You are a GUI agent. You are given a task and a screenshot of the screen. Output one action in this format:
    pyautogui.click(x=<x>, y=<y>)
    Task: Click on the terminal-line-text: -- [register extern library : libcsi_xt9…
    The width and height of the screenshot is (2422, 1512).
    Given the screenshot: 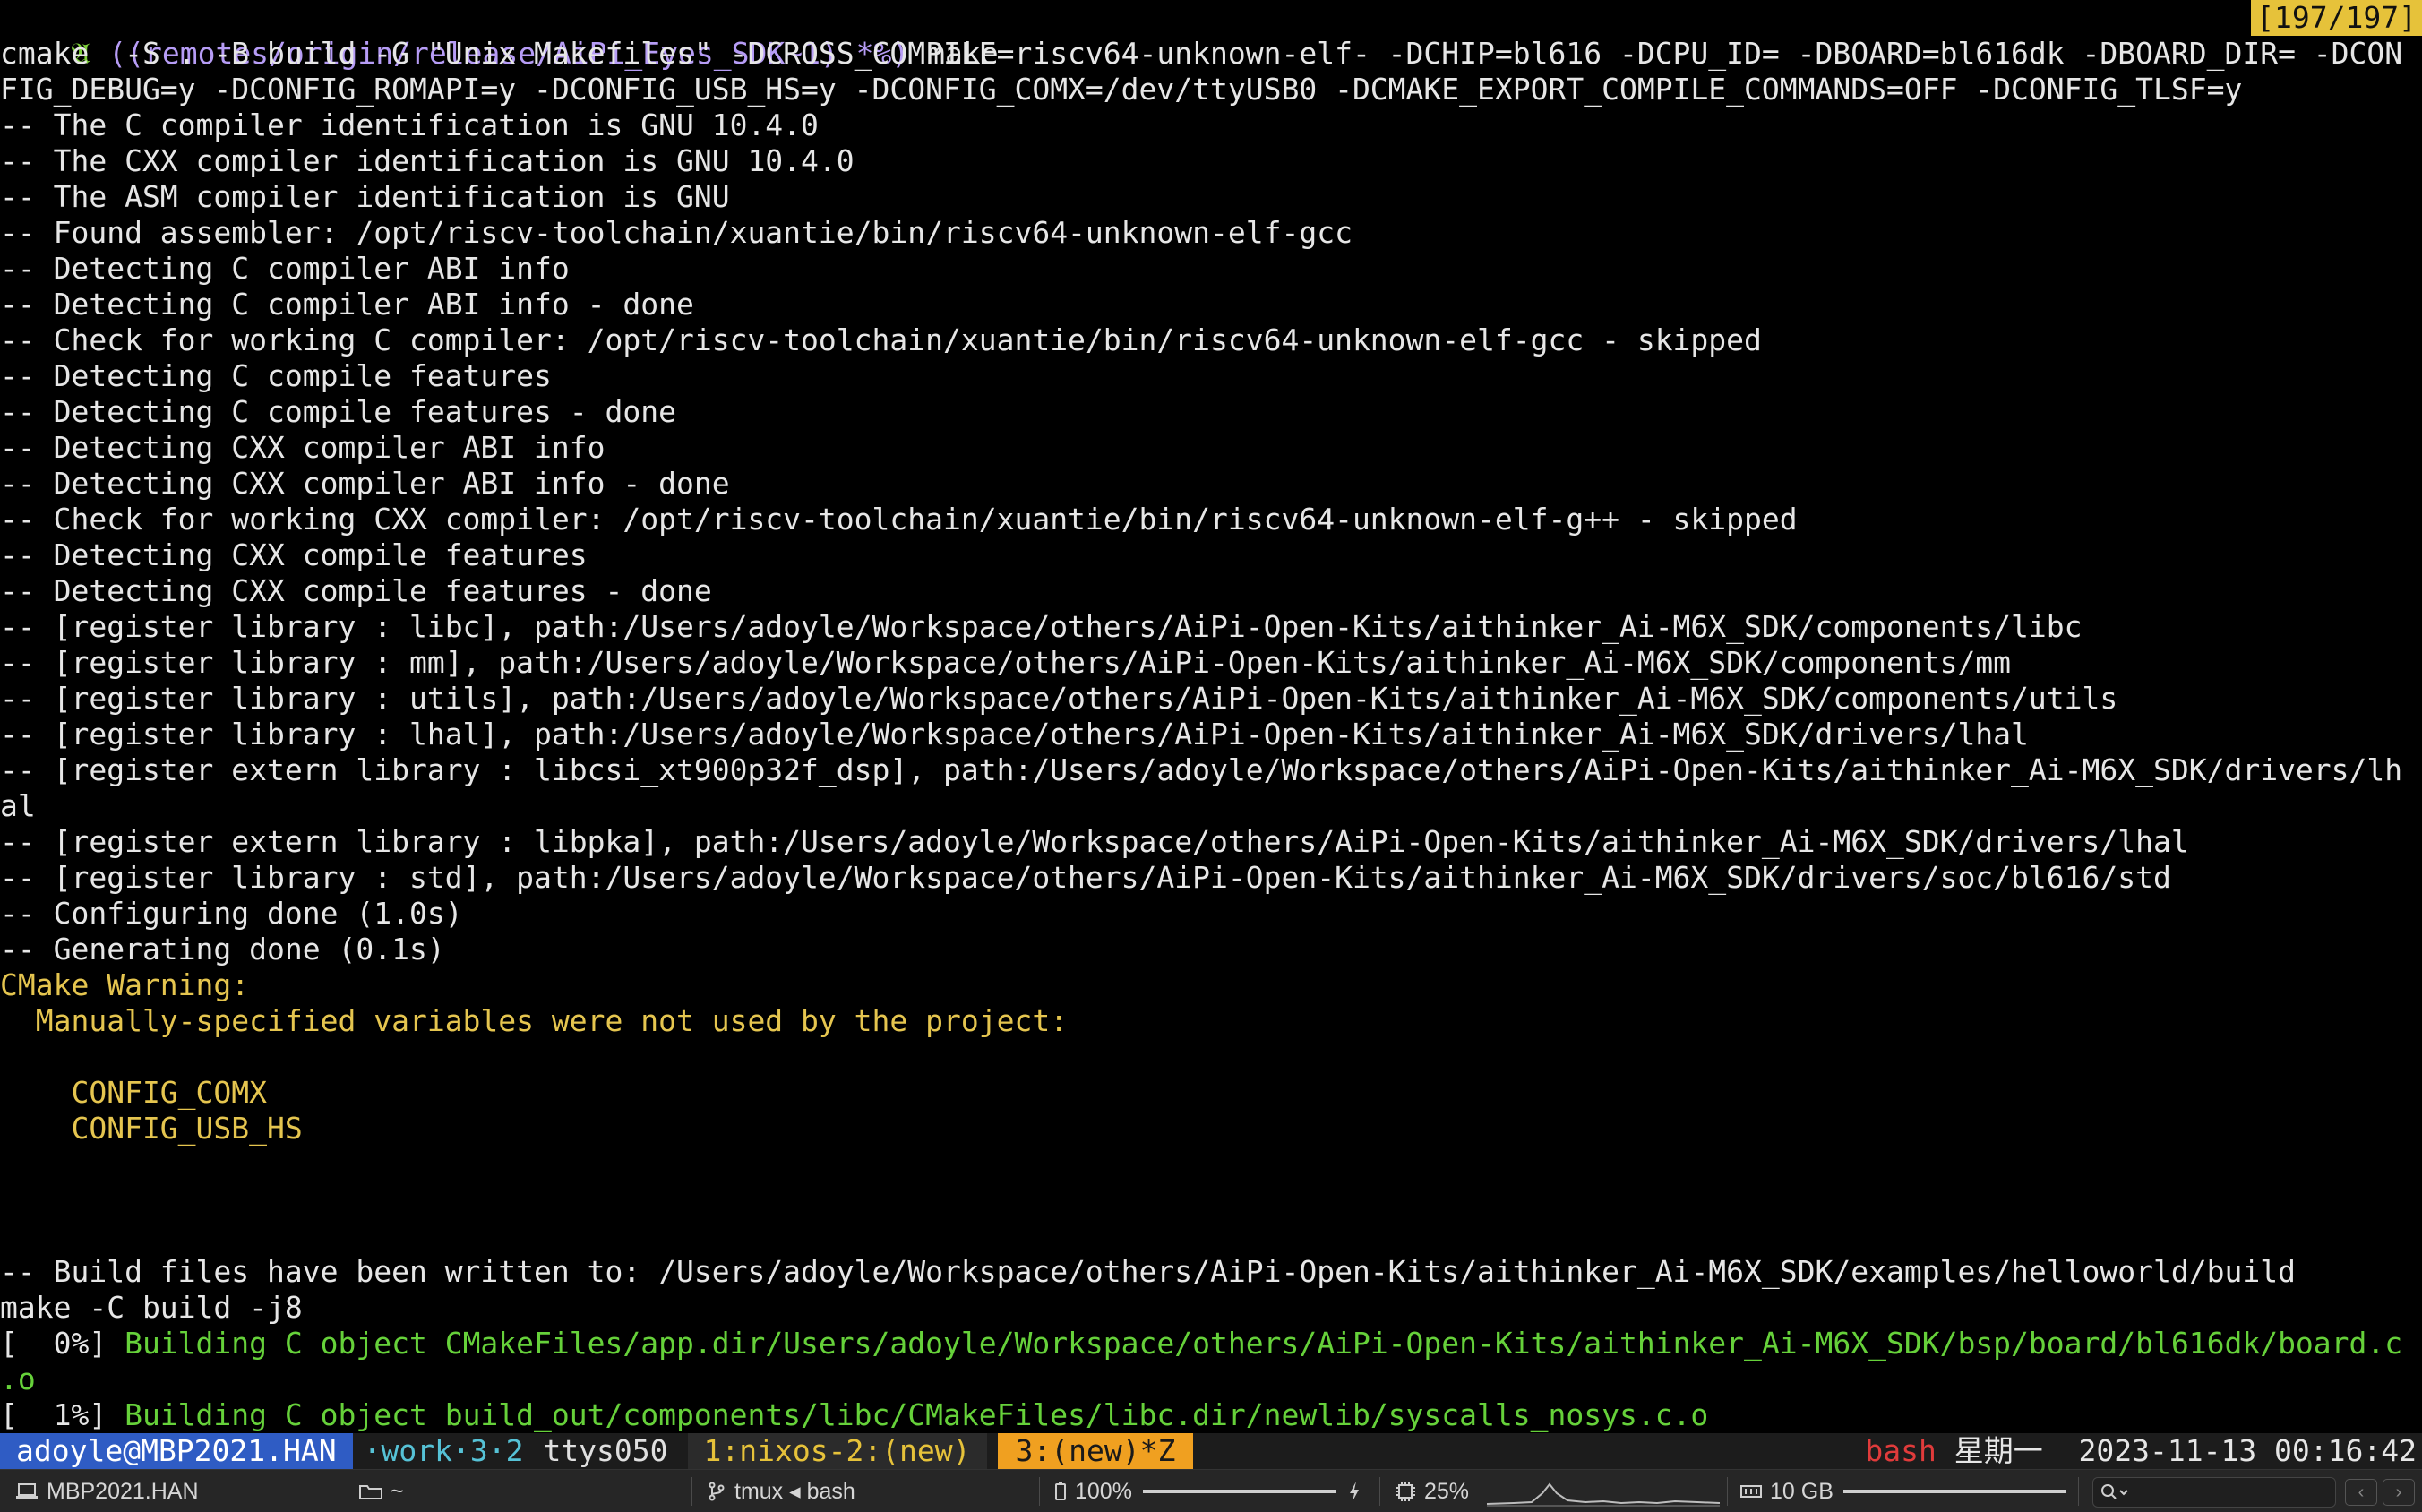 What is the action you would take?
    pyautogui.click(x=1201, y=770)
    